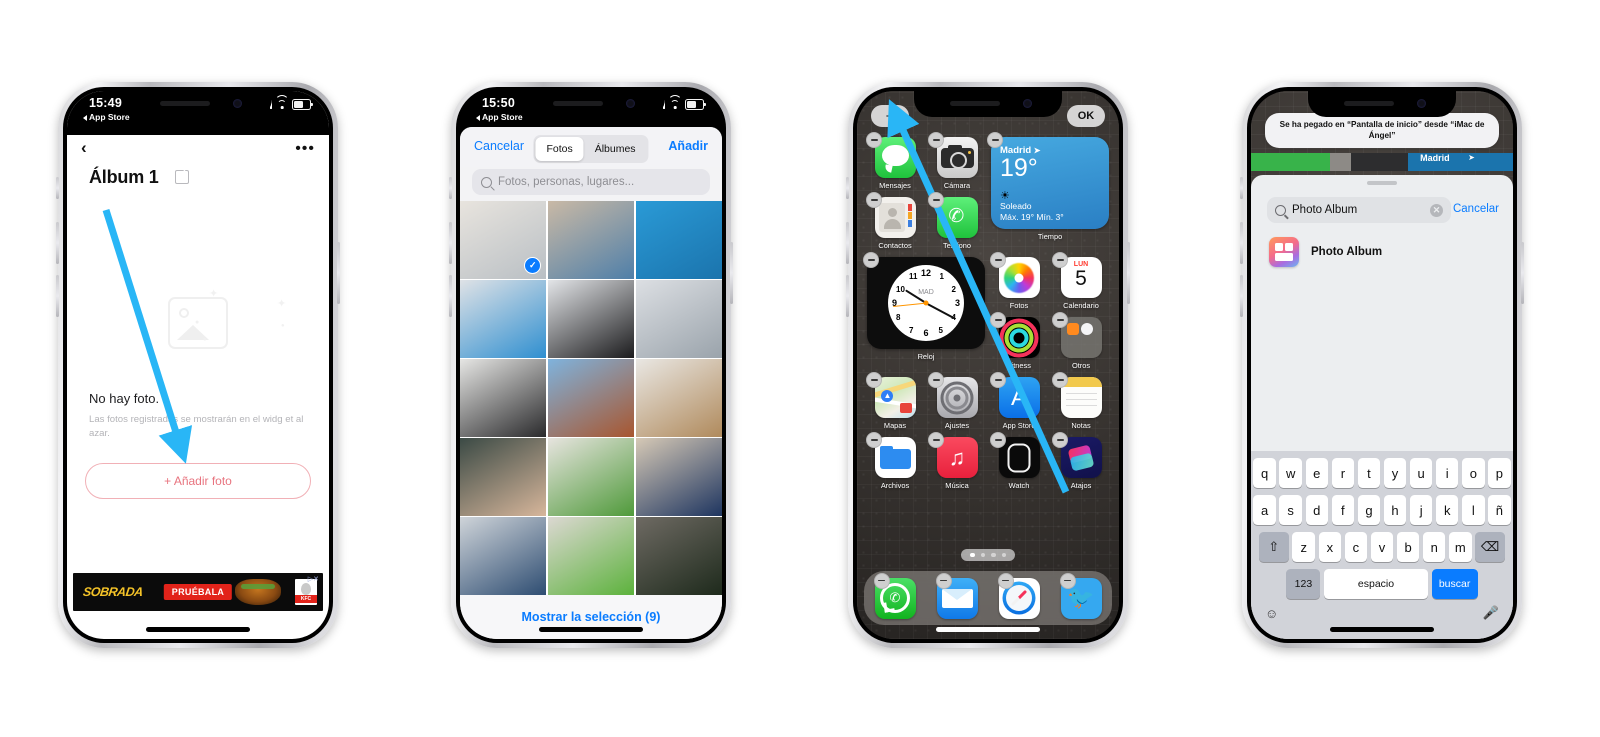 The image size is (1600, 737). Describe the element at coordinates (1356, 547) in the screenshot. I see `key-c: c` at that location.